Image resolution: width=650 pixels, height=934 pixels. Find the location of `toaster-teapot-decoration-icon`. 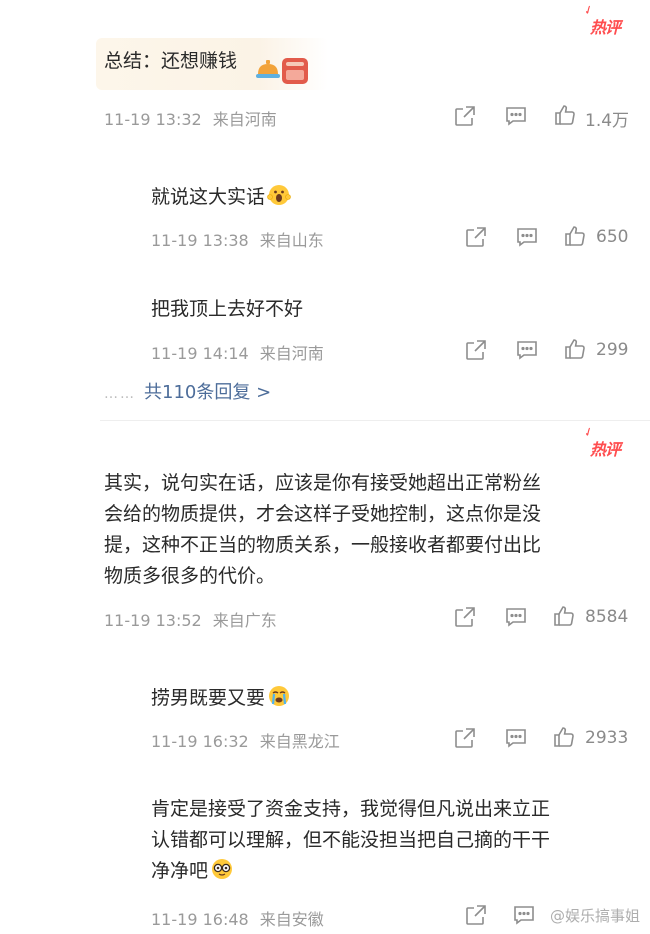

toaster-teapot-decoration-icon is located at coordinates (282, 71).